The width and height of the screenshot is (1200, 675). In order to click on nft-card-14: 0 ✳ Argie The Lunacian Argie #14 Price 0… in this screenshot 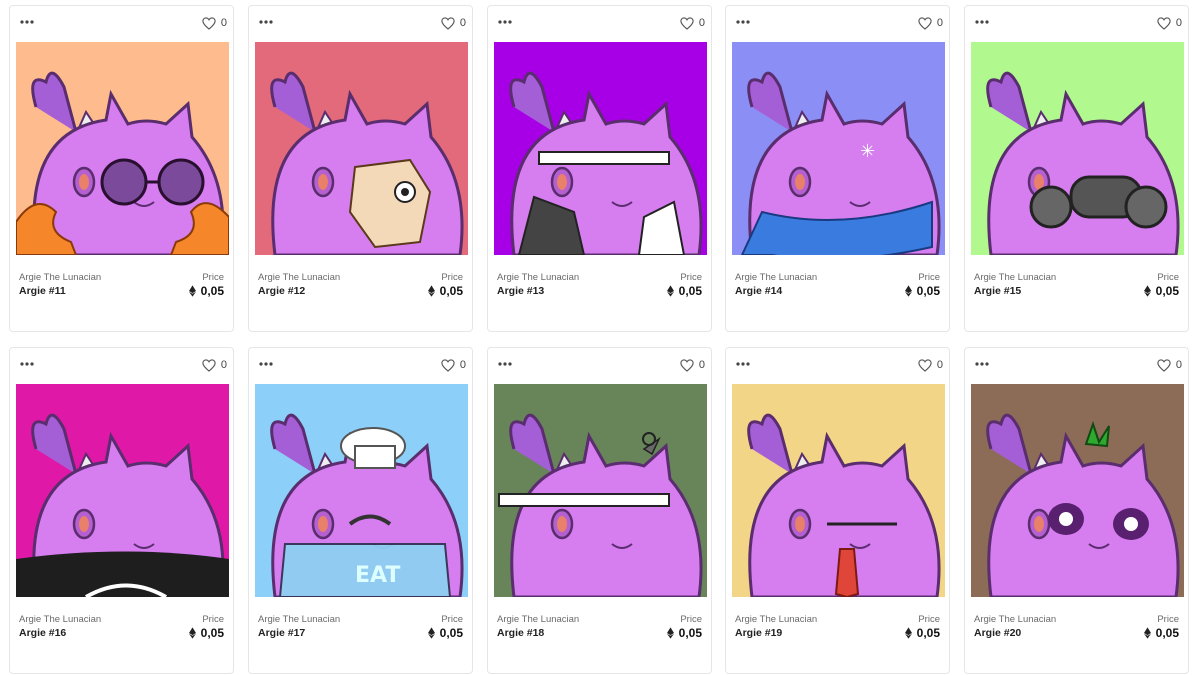, I will do `click(837, 168)`.